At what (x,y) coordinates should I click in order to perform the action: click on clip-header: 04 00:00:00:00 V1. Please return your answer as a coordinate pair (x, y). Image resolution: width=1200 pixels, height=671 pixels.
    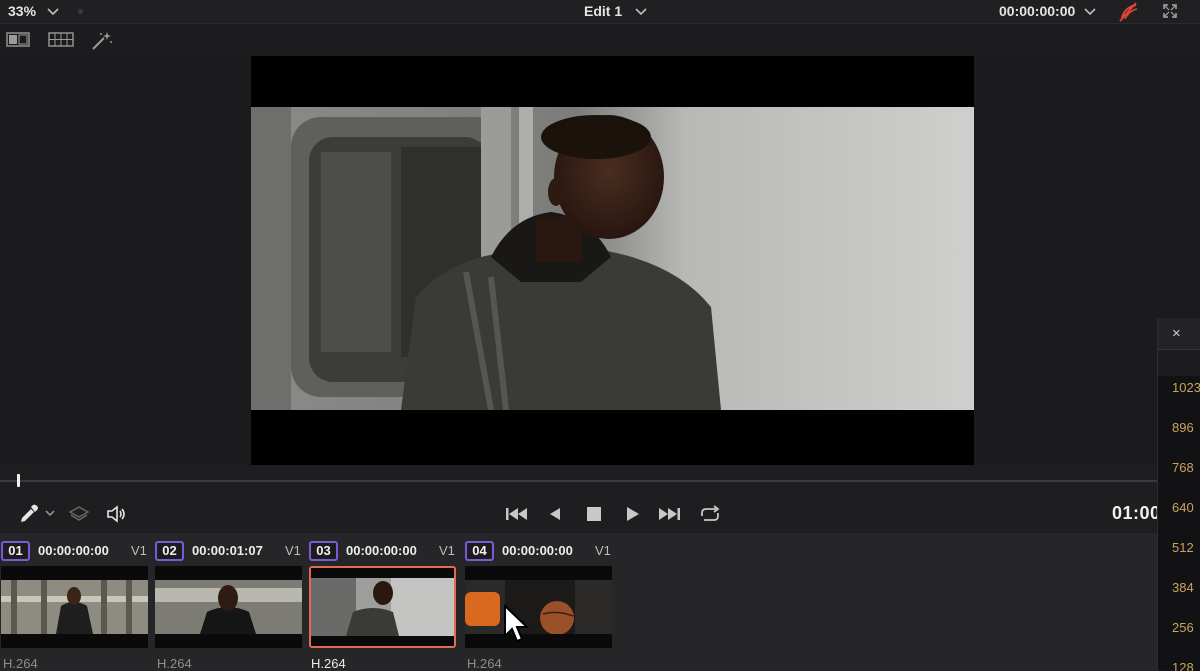
    Looking at the image, I should click on (540, 551).